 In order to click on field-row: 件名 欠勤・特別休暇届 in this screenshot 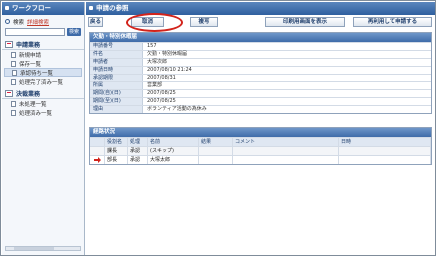, I will do `click(260, 53)`.